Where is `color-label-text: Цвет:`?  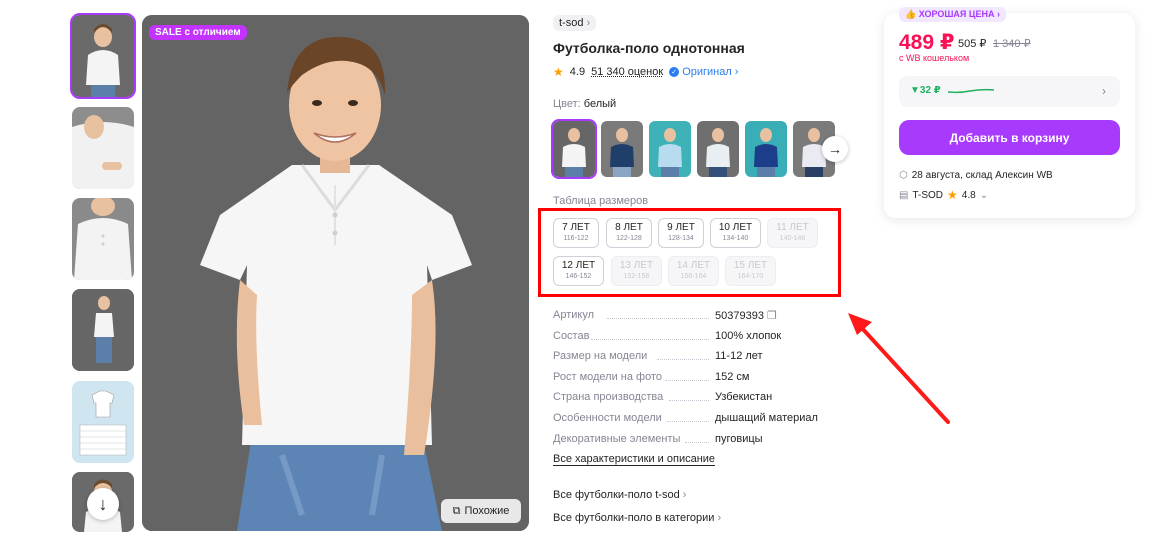
color-label-text: Цвет: is located at coordinates (567, 104).